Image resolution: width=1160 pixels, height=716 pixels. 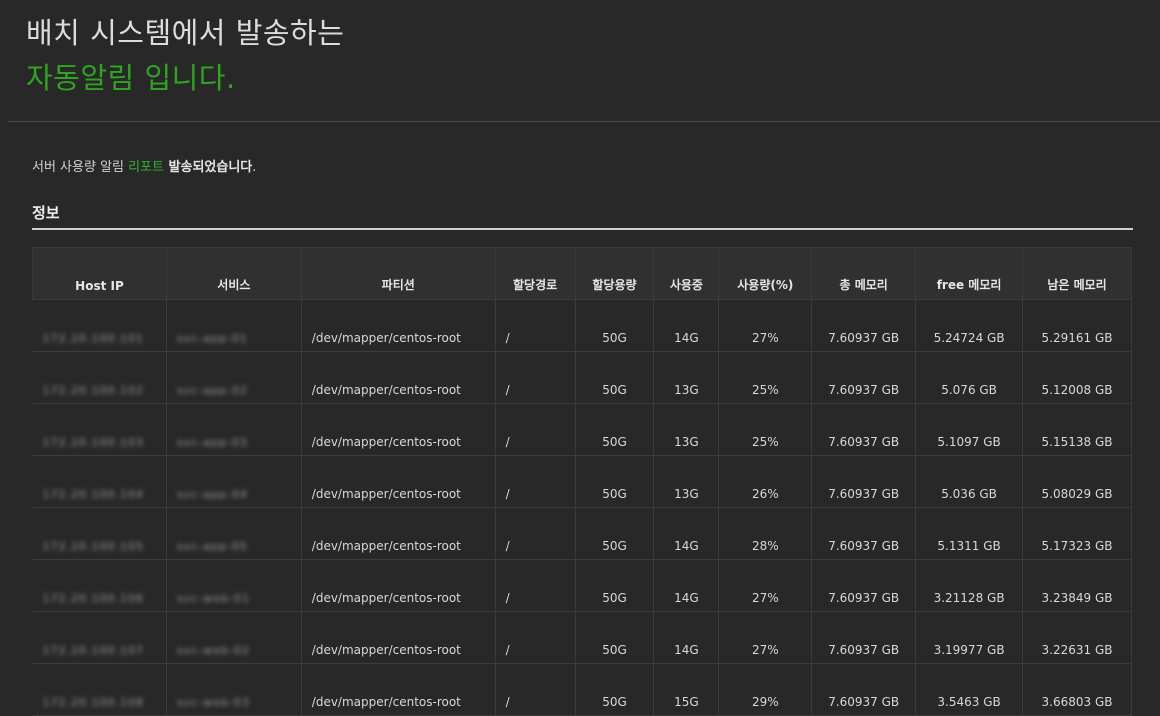 What do you see at coordinates (1077, 533) in the screenshot?
I see `remain-mem-cell: 5.17323 GB` at bounding box center [1077, 533].